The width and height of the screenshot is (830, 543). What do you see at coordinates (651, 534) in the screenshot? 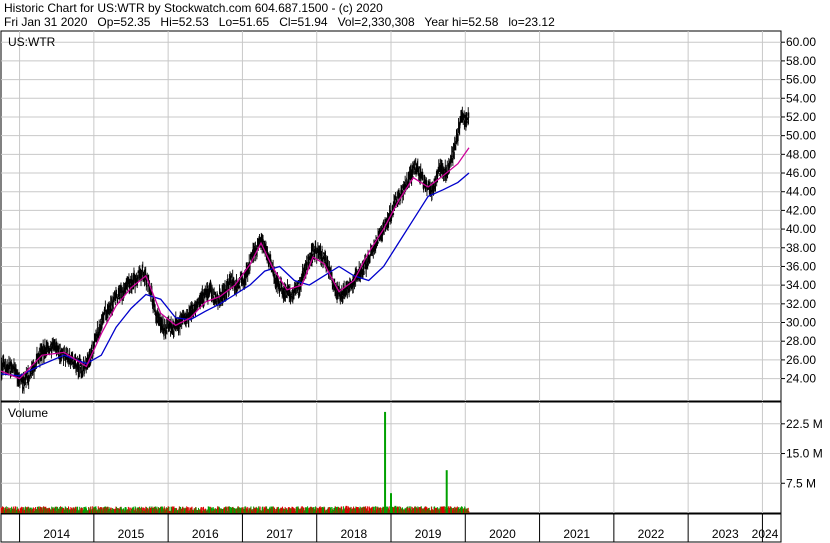
I see `x-tick-label: 2022` at bounding box center [651, 534].